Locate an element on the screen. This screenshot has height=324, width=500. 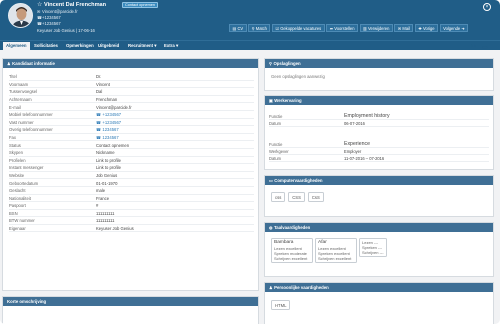
close-icon: × is located at coordinates (487, 7).